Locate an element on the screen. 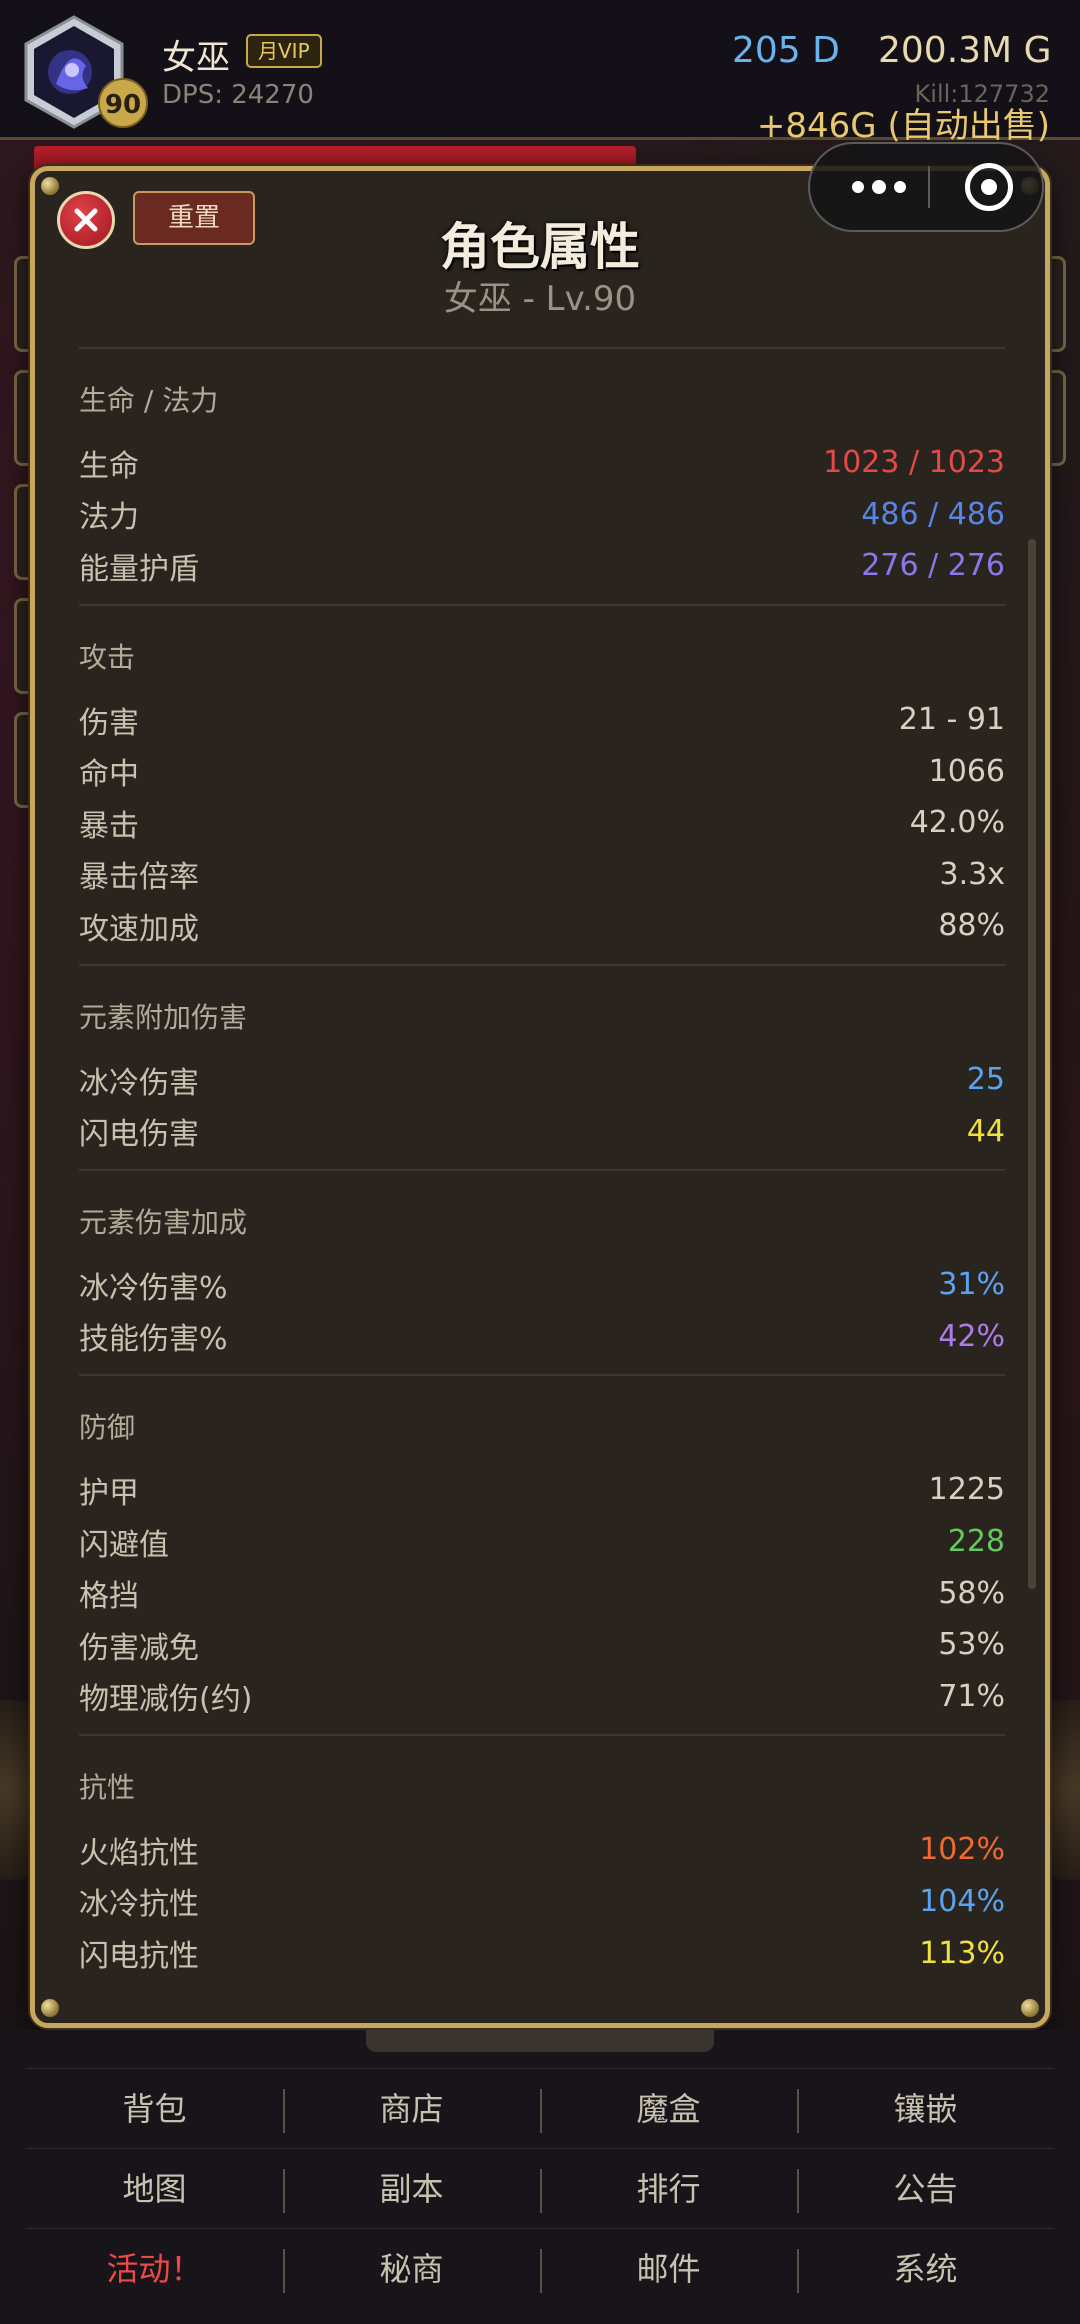  nav-row: 活动！ 秘商 邮件 系统 is located at coordinates (540, 2268).